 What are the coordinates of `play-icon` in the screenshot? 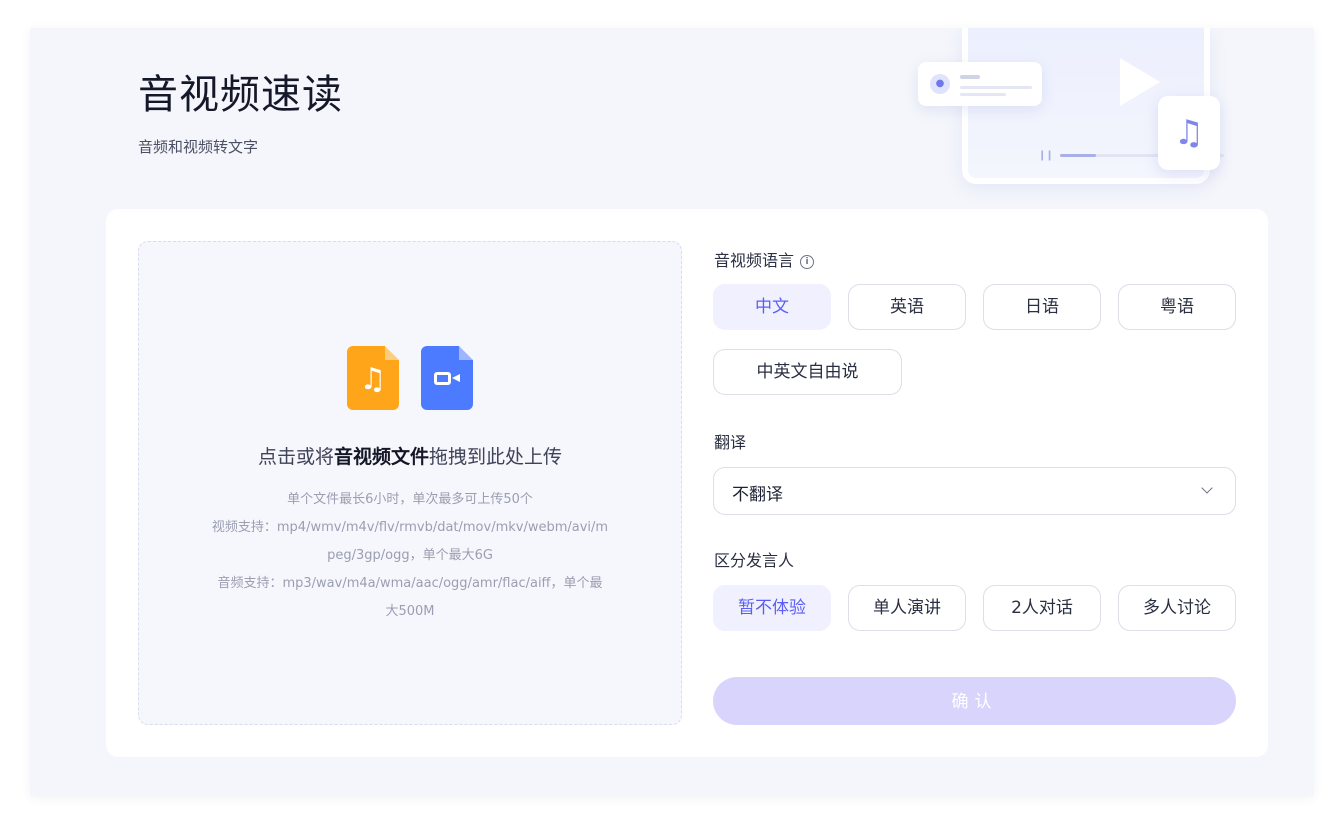 It's located at (1140, 82).